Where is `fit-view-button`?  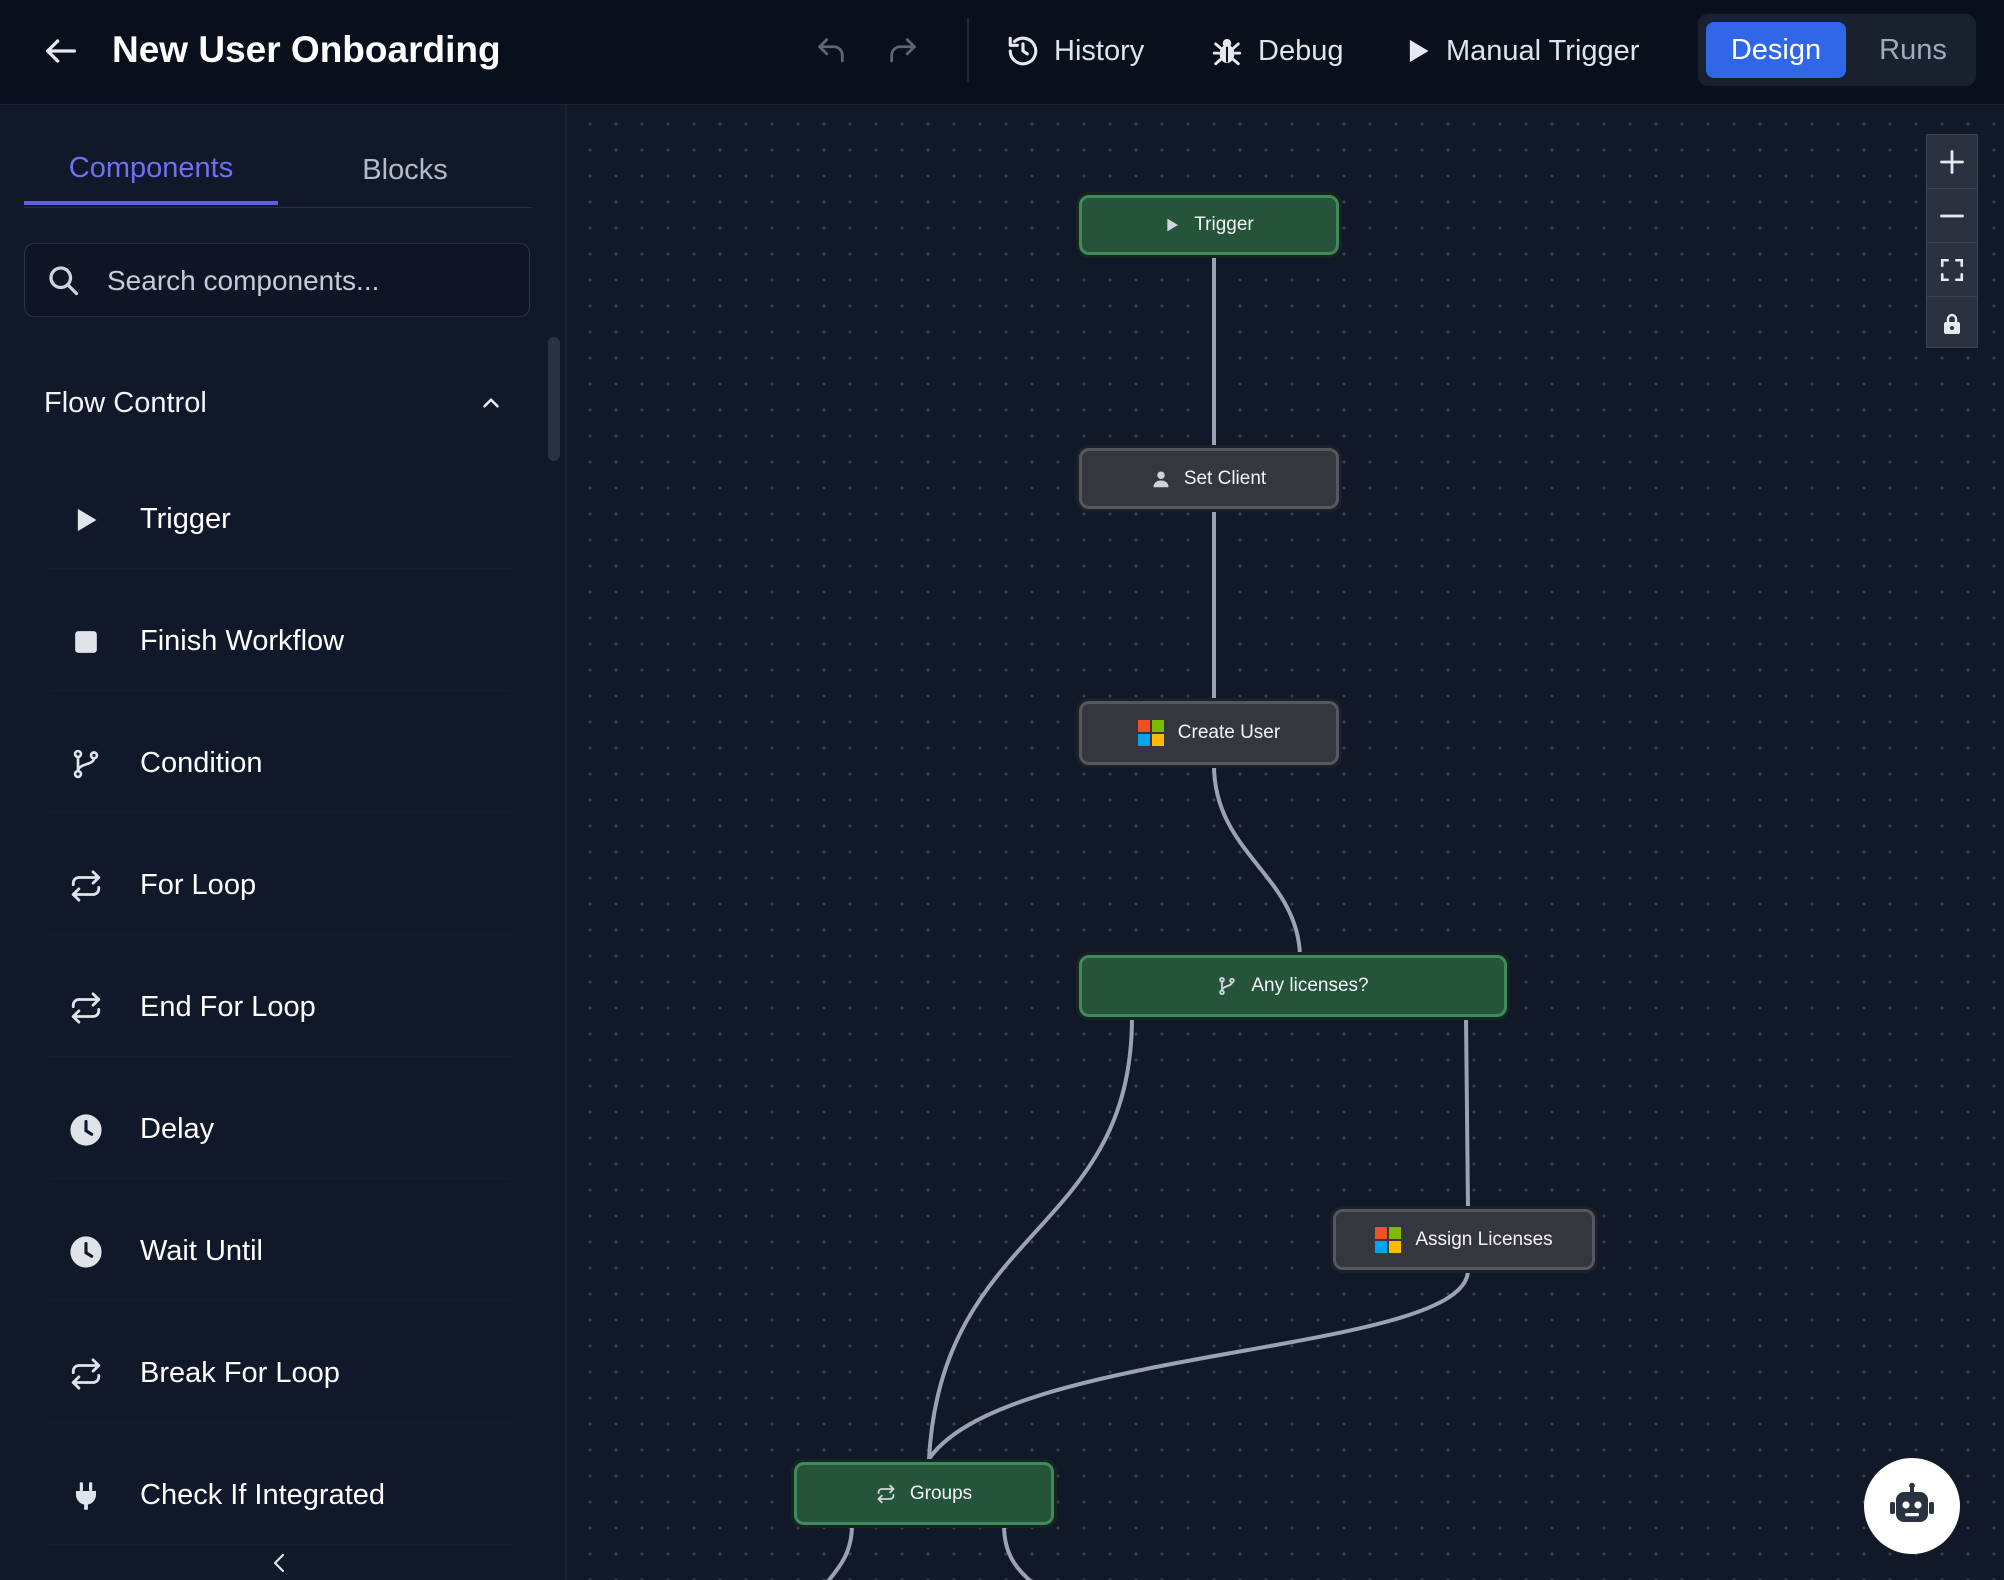 fit-view-button is located at coordinates (1952, 270).